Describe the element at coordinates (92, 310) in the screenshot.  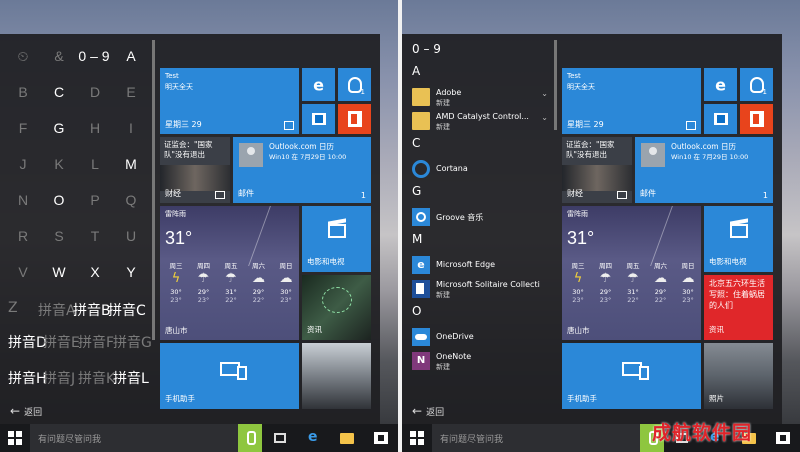
I see `pinyin-index-0-2: 拼音B` at that location.